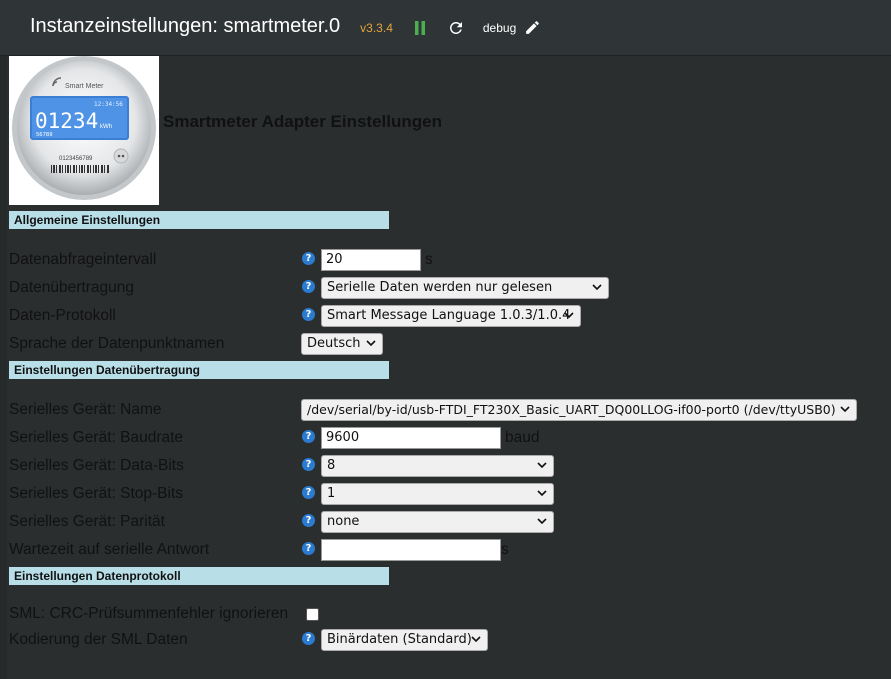 This screenshot has height=679, width=891. I want to click on databits-help-icon: ?, so click(308, 464).